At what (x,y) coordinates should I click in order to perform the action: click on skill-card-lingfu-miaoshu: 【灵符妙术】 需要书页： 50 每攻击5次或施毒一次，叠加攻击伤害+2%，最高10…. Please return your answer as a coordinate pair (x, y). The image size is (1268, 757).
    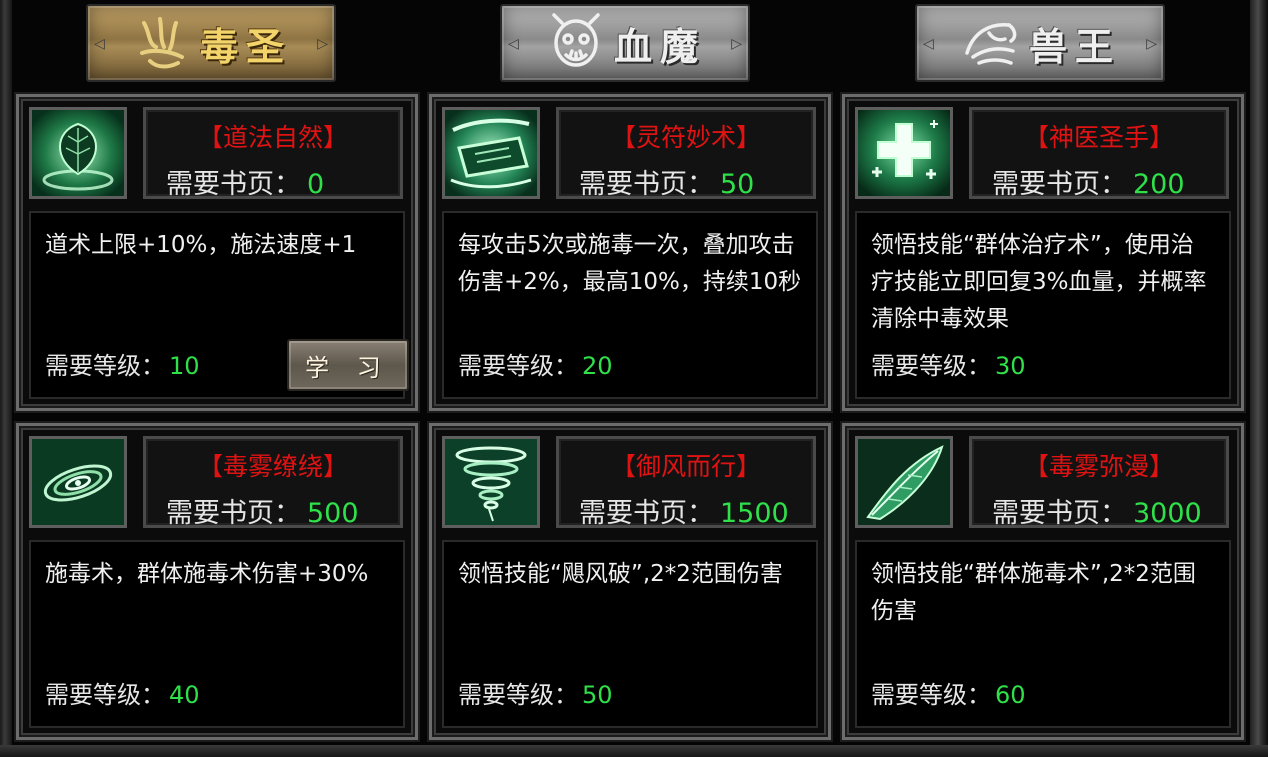
    Looking at the image, I should click on (630, 252).